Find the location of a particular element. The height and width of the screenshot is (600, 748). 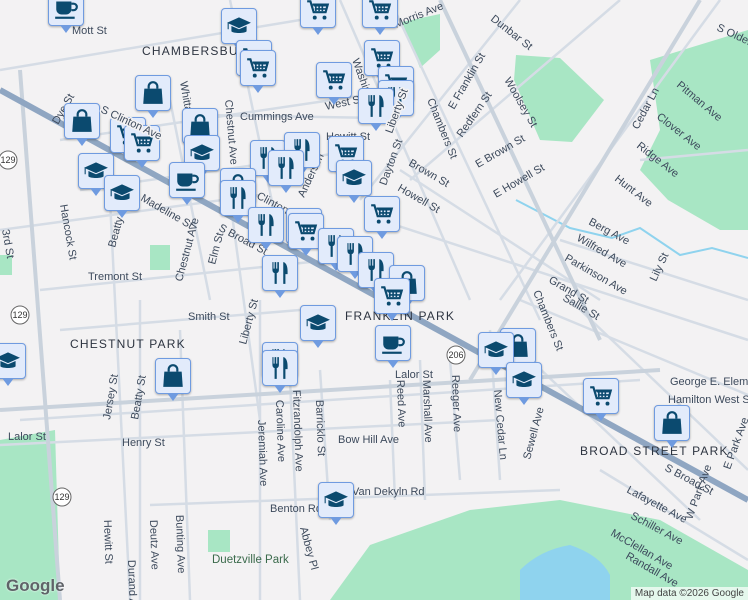

svg-text: Elm St is located at coordinates (216, 248).